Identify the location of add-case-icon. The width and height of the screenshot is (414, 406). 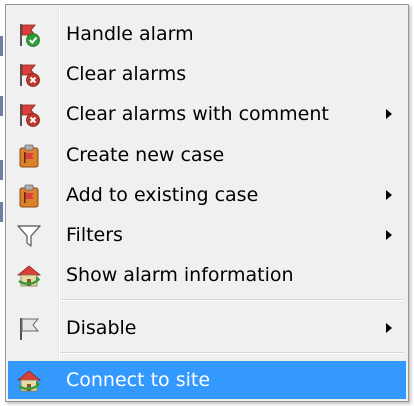
(29, 196).